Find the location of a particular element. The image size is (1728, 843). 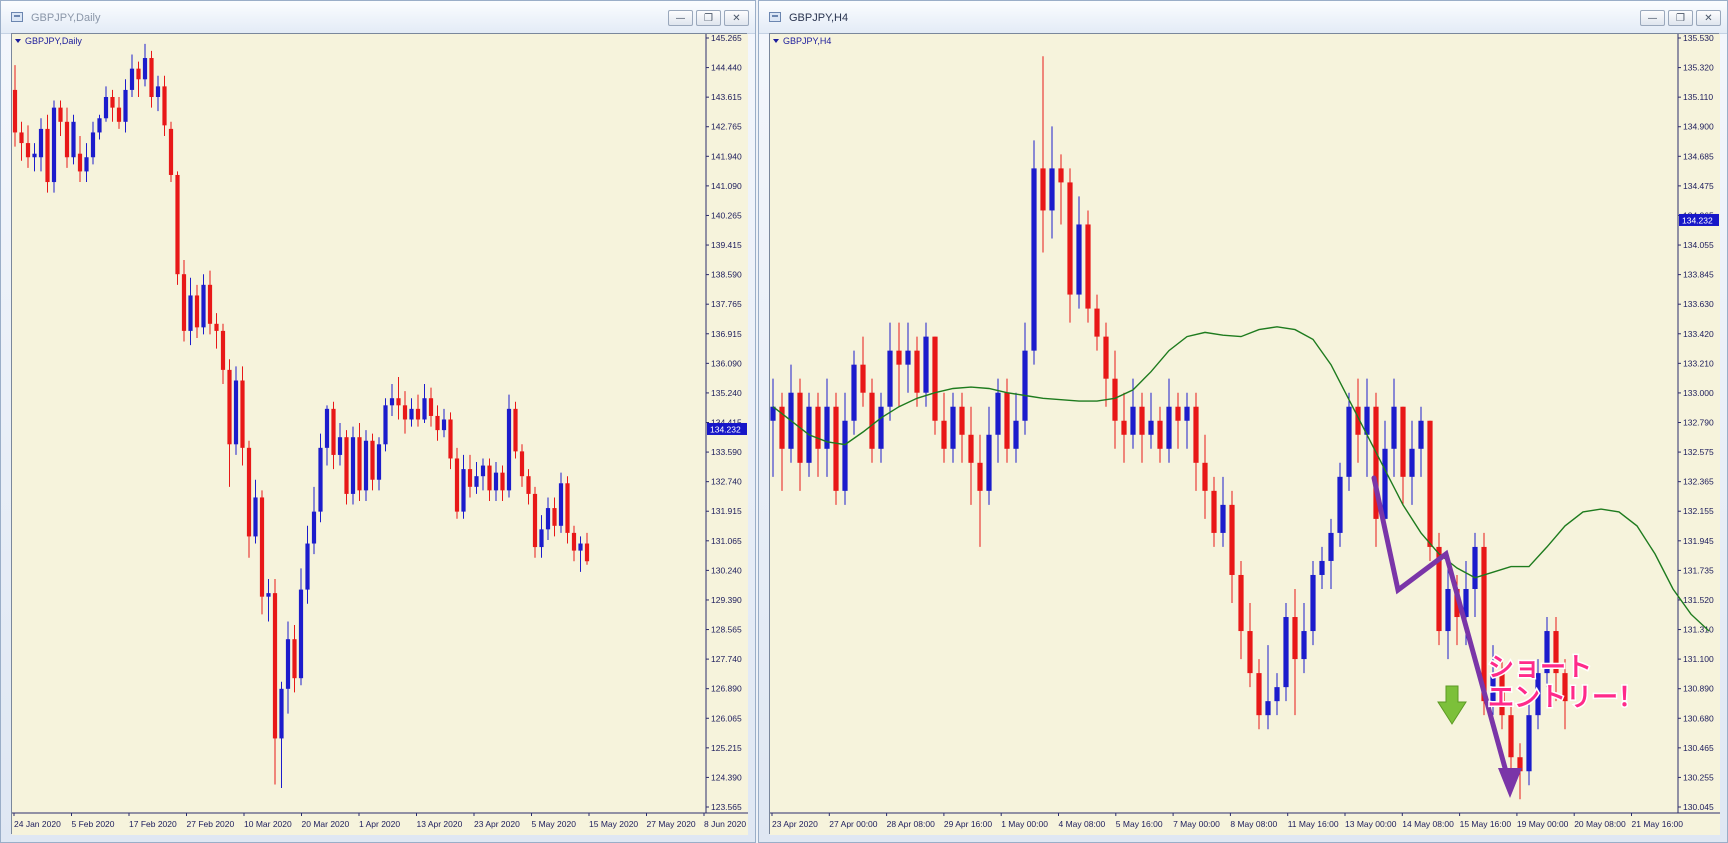

price-tick-label: 126.890 is located at coordinates (726, 689).